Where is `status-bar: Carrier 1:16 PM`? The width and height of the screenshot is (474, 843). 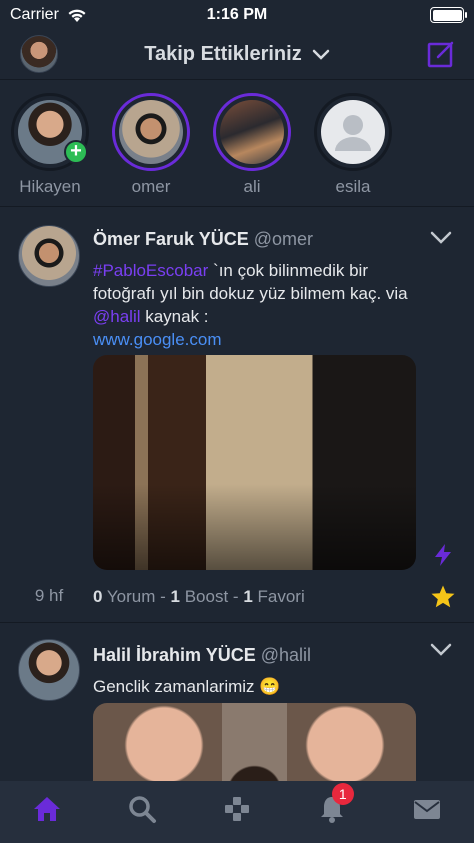 status-bar: Carrier 1:16 PM is located at coordinates (237, 15).